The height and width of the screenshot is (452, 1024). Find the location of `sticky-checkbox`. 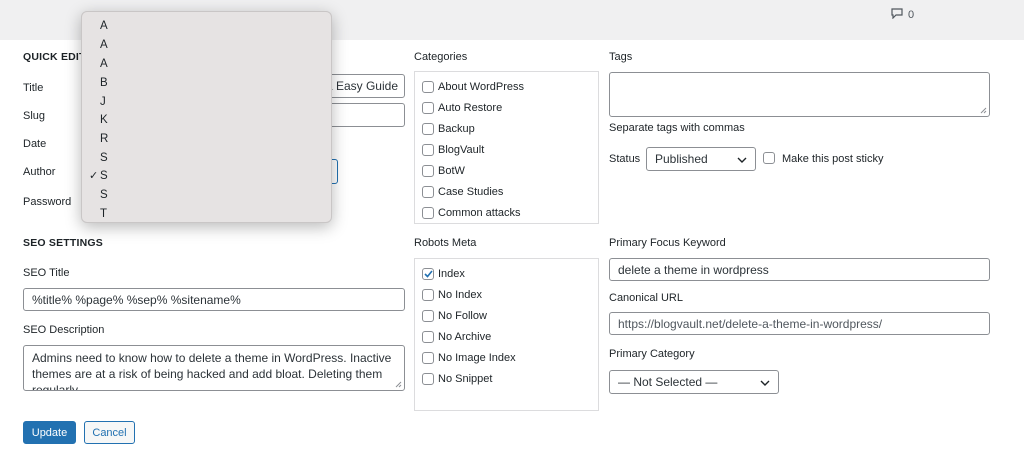

sticky-checkbox is located at coordinates (769, 158).